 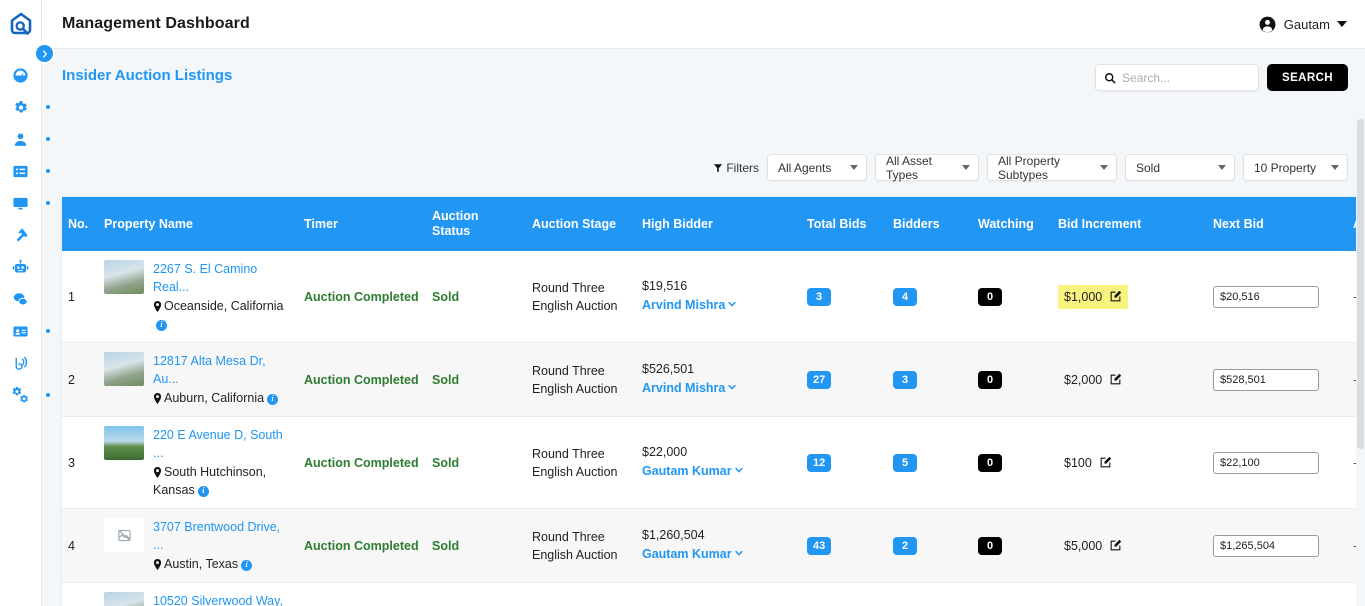 What do you see at coordinates (71, 462) in the screenshot?
I see `row-number: 3` at bounding box center [71, 462].